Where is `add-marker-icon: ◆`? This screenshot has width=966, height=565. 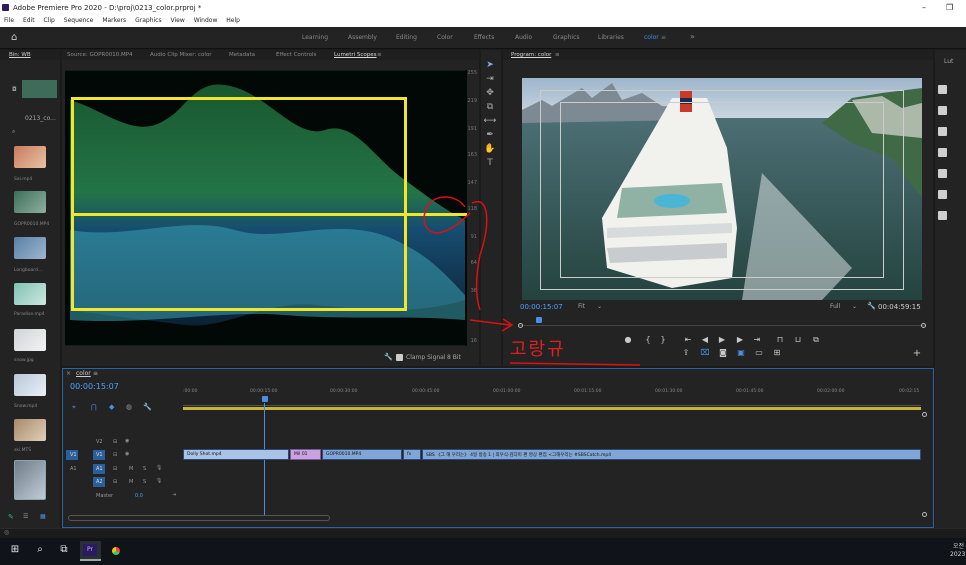 add-marker-icon: ◆ is located at coordinates (111, 407).